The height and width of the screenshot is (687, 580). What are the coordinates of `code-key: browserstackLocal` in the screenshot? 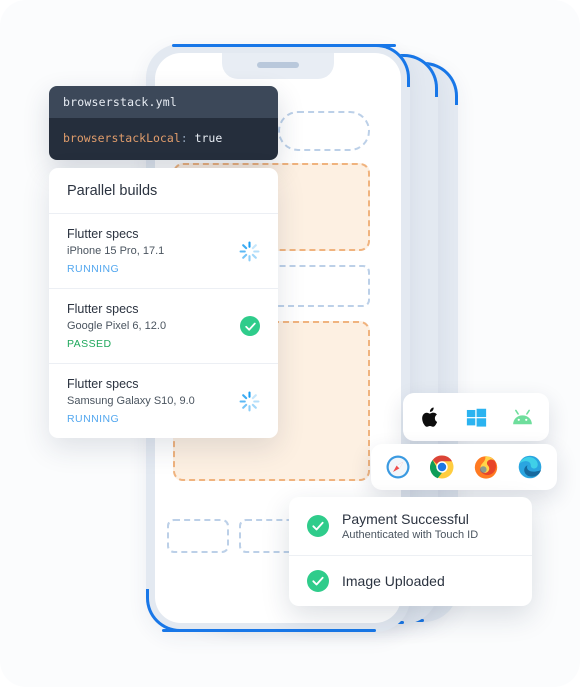 It's located at (122, 138).